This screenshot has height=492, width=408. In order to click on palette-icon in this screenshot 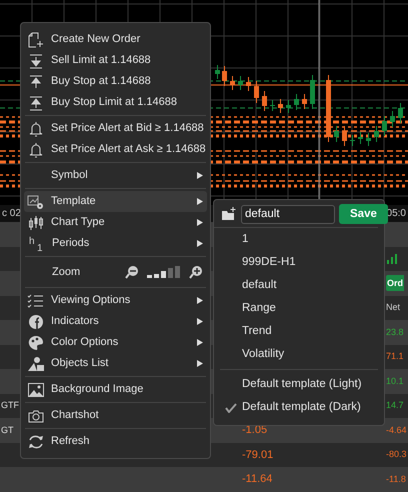, I will do `click(36, 342)`.